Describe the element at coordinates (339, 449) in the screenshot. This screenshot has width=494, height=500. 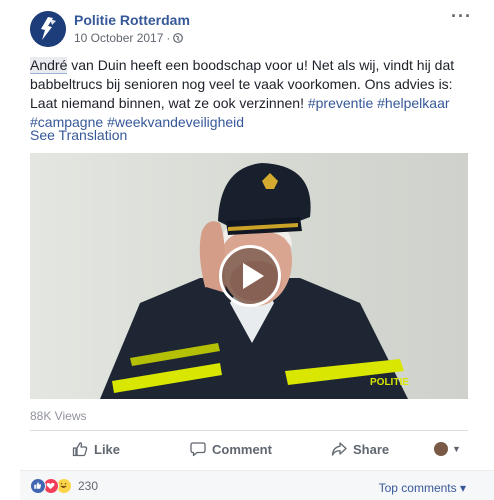
I see `share-arrow-icon` at that location.